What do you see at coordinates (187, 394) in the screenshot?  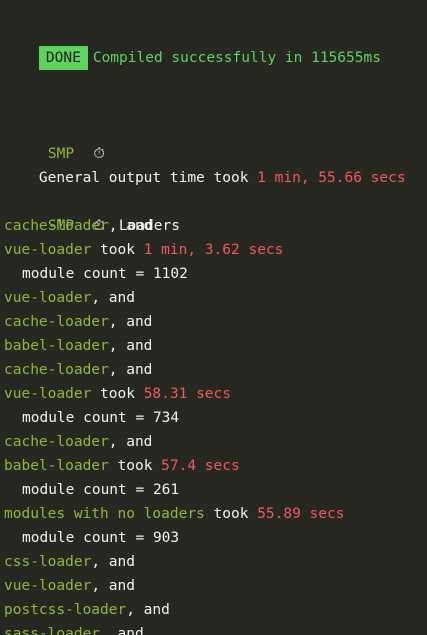 I see `loader-time: 58.31 secs` at bounding box center [187, 394].